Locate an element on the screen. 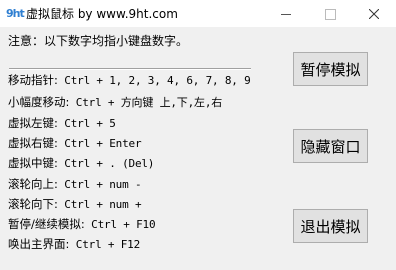 This screenshot has width=396, height=270. shortcut-wheel-down: 滚轮向下: Ctrl + num + is located at coordinates (75, 204).